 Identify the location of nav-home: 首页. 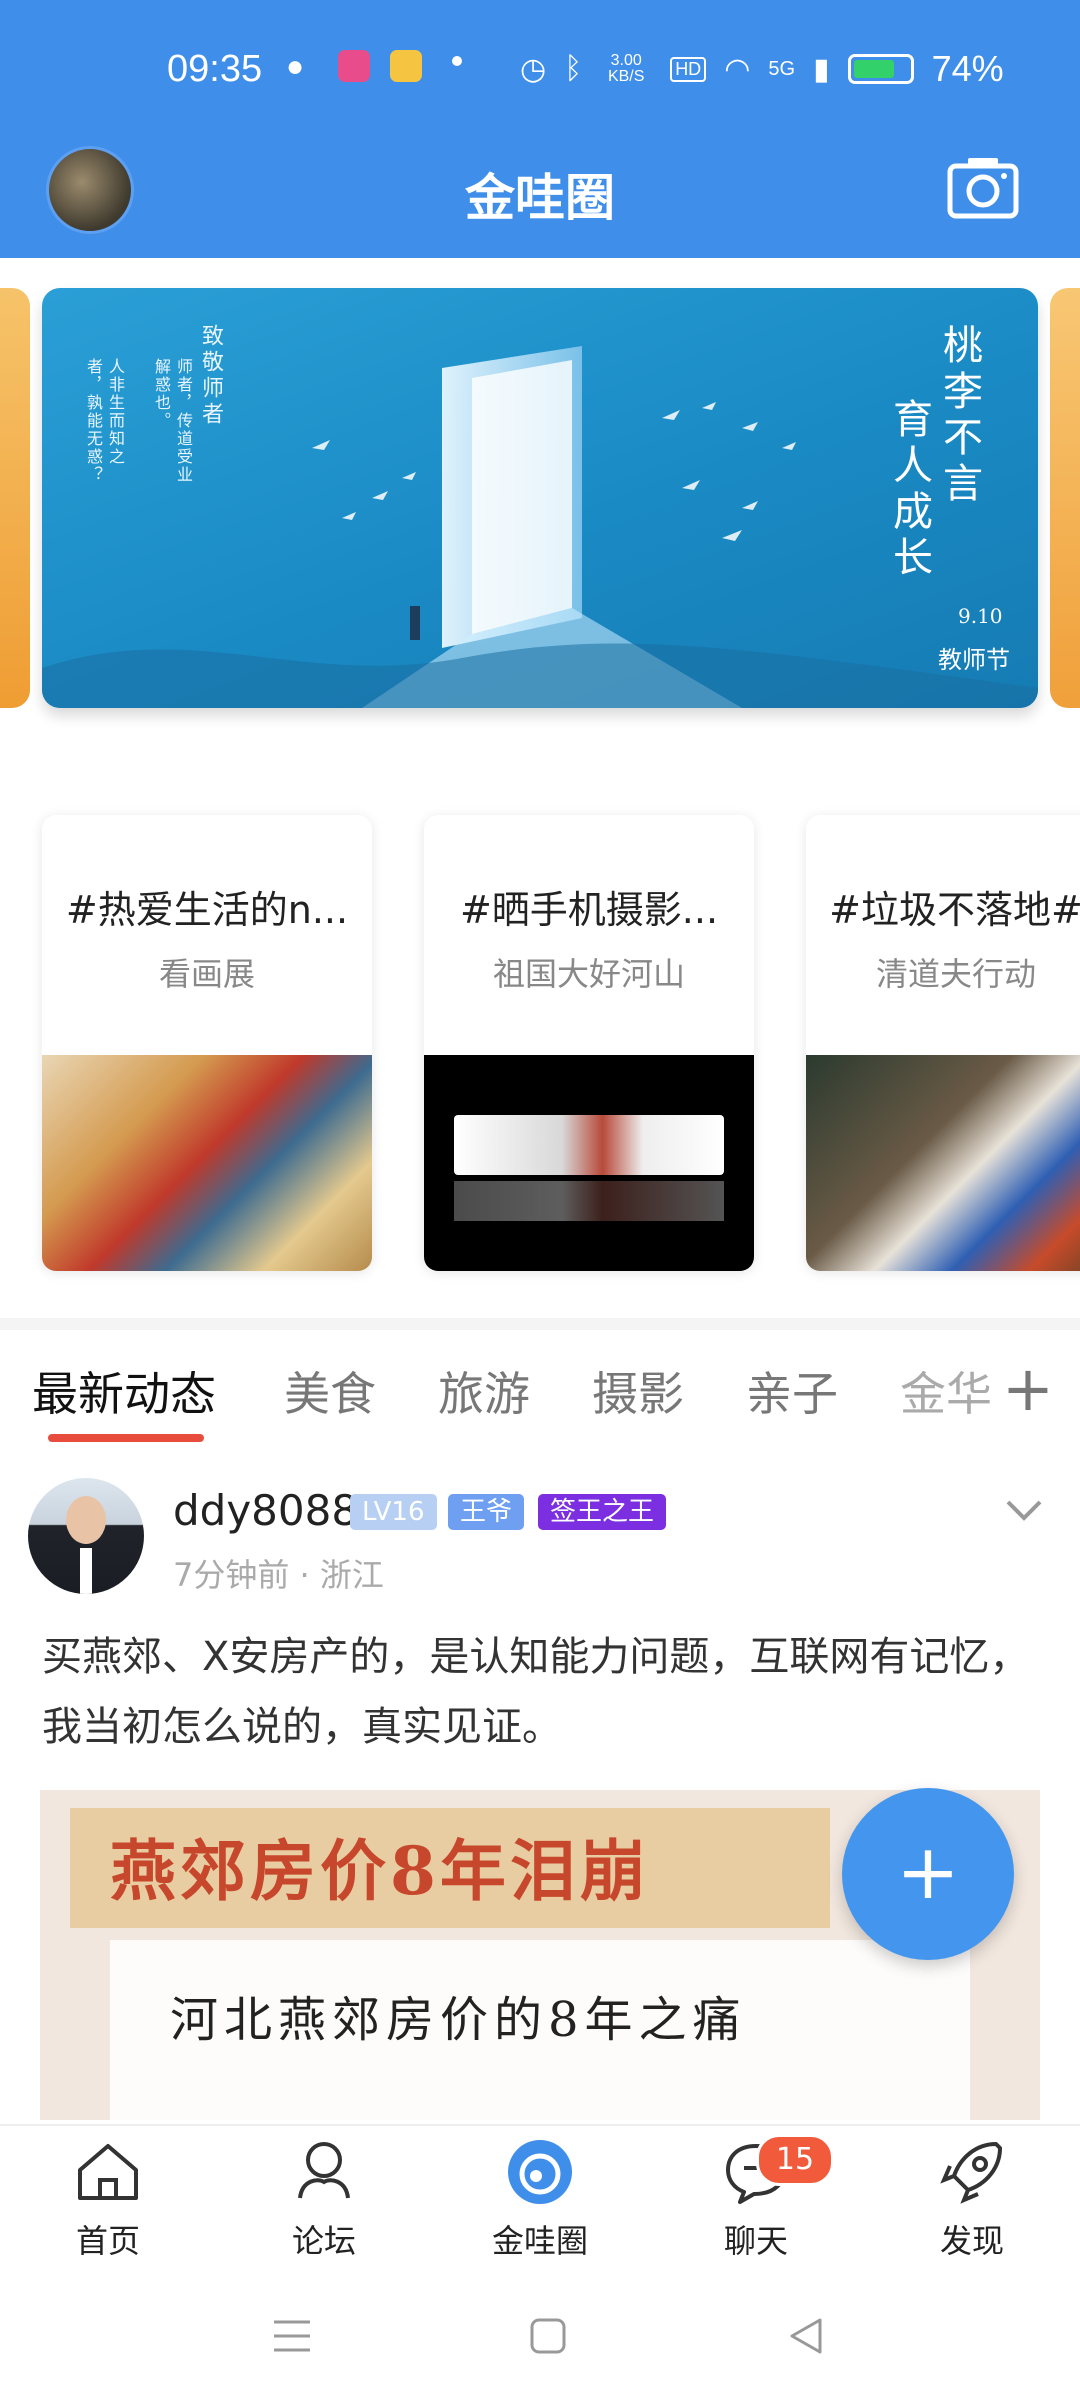
(108, 2199).